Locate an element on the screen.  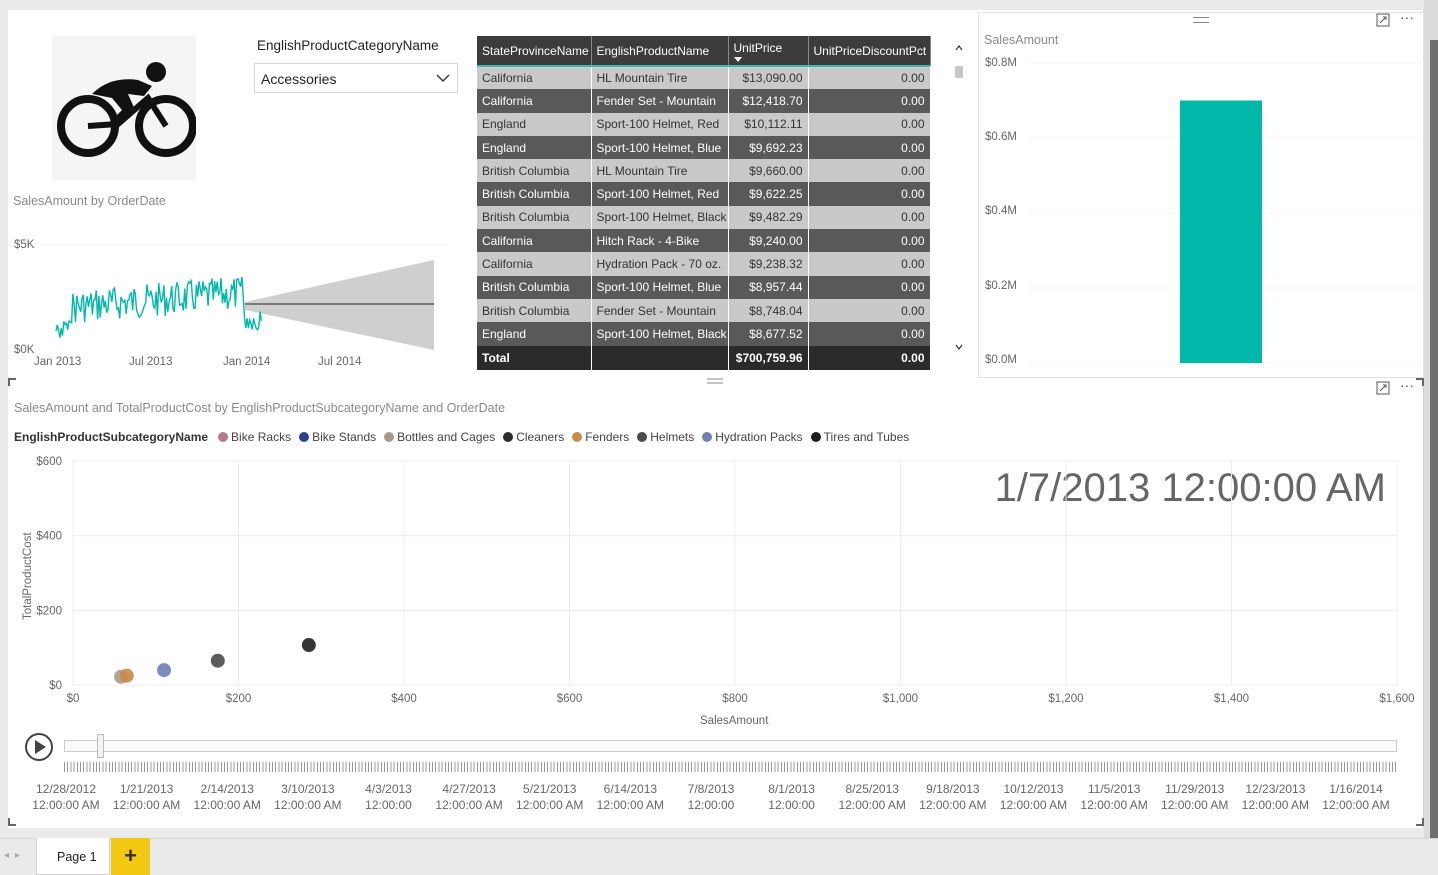
scatter-x-tick: $1,400 is located at coordinates (1231, 699).